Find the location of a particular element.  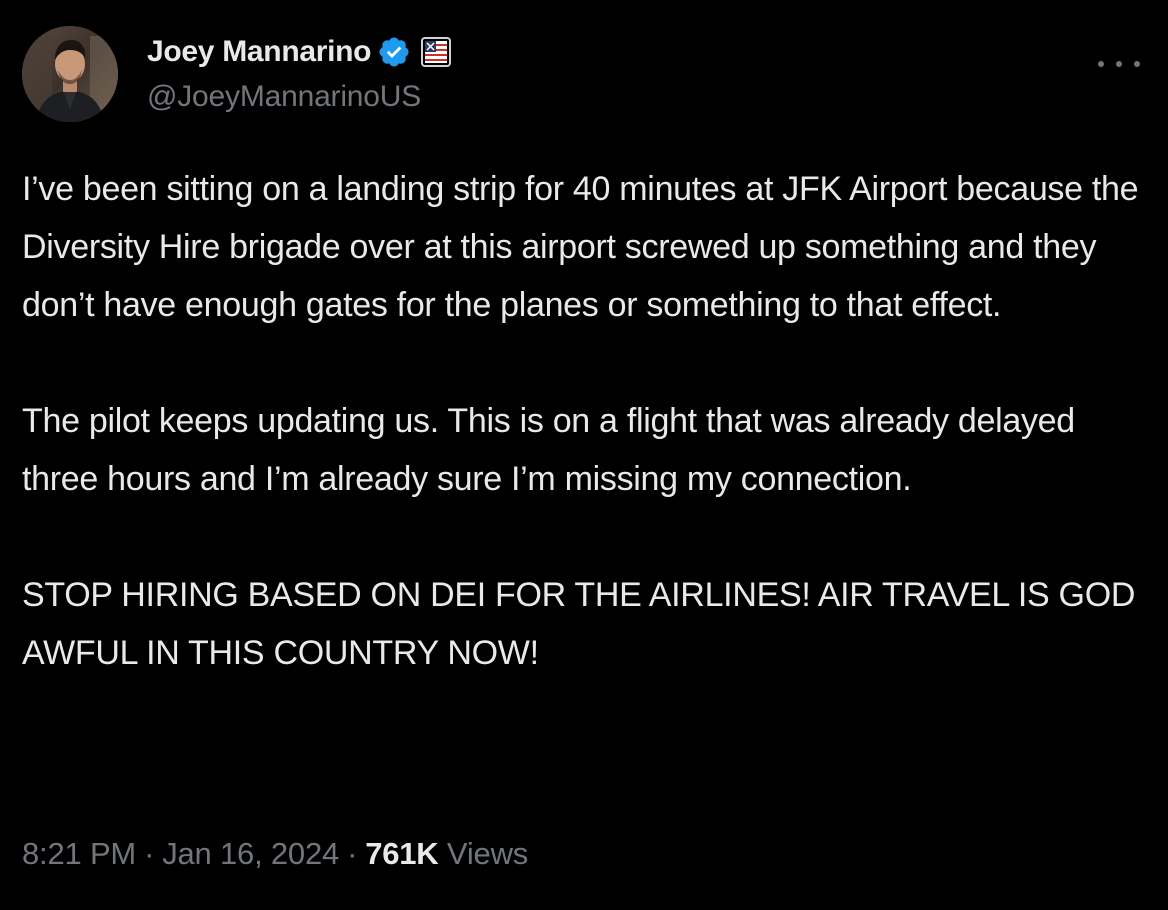

views-label: Views is located at coordinates (487, 853).